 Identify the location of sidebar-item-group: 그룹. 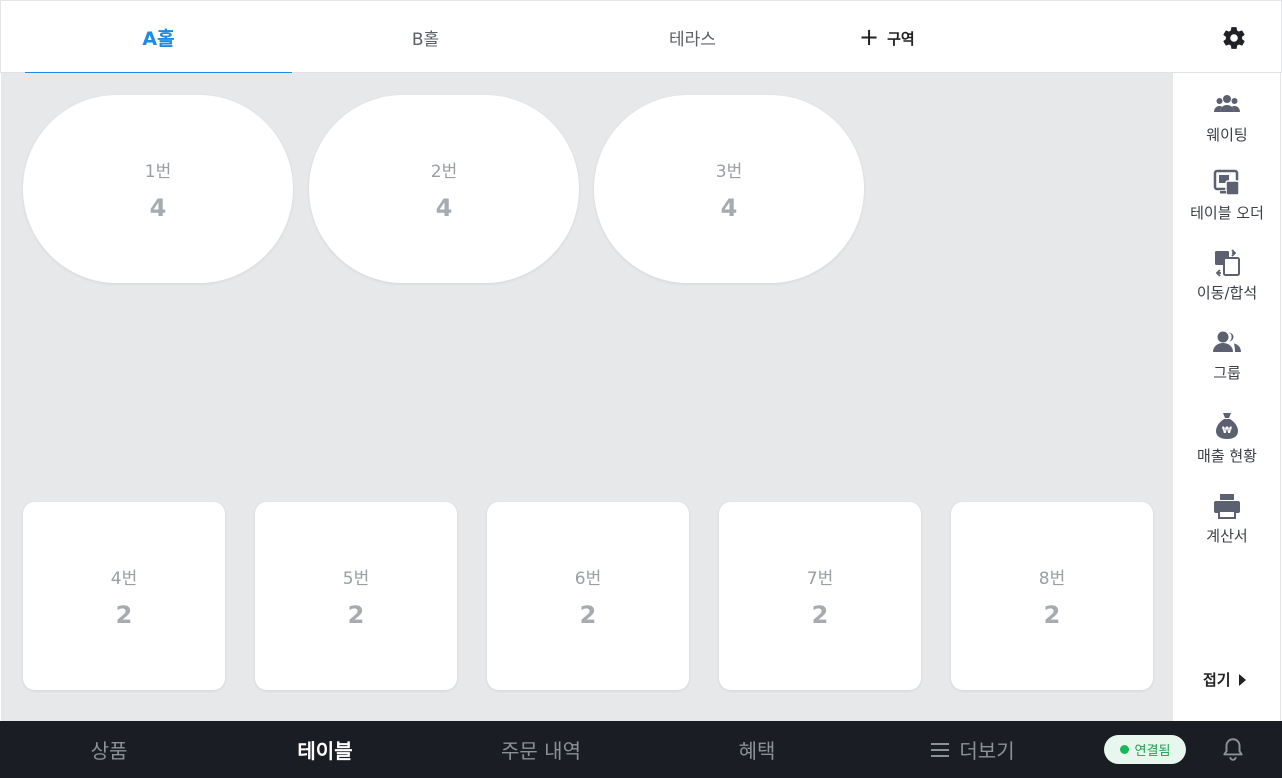
(1227, 361).